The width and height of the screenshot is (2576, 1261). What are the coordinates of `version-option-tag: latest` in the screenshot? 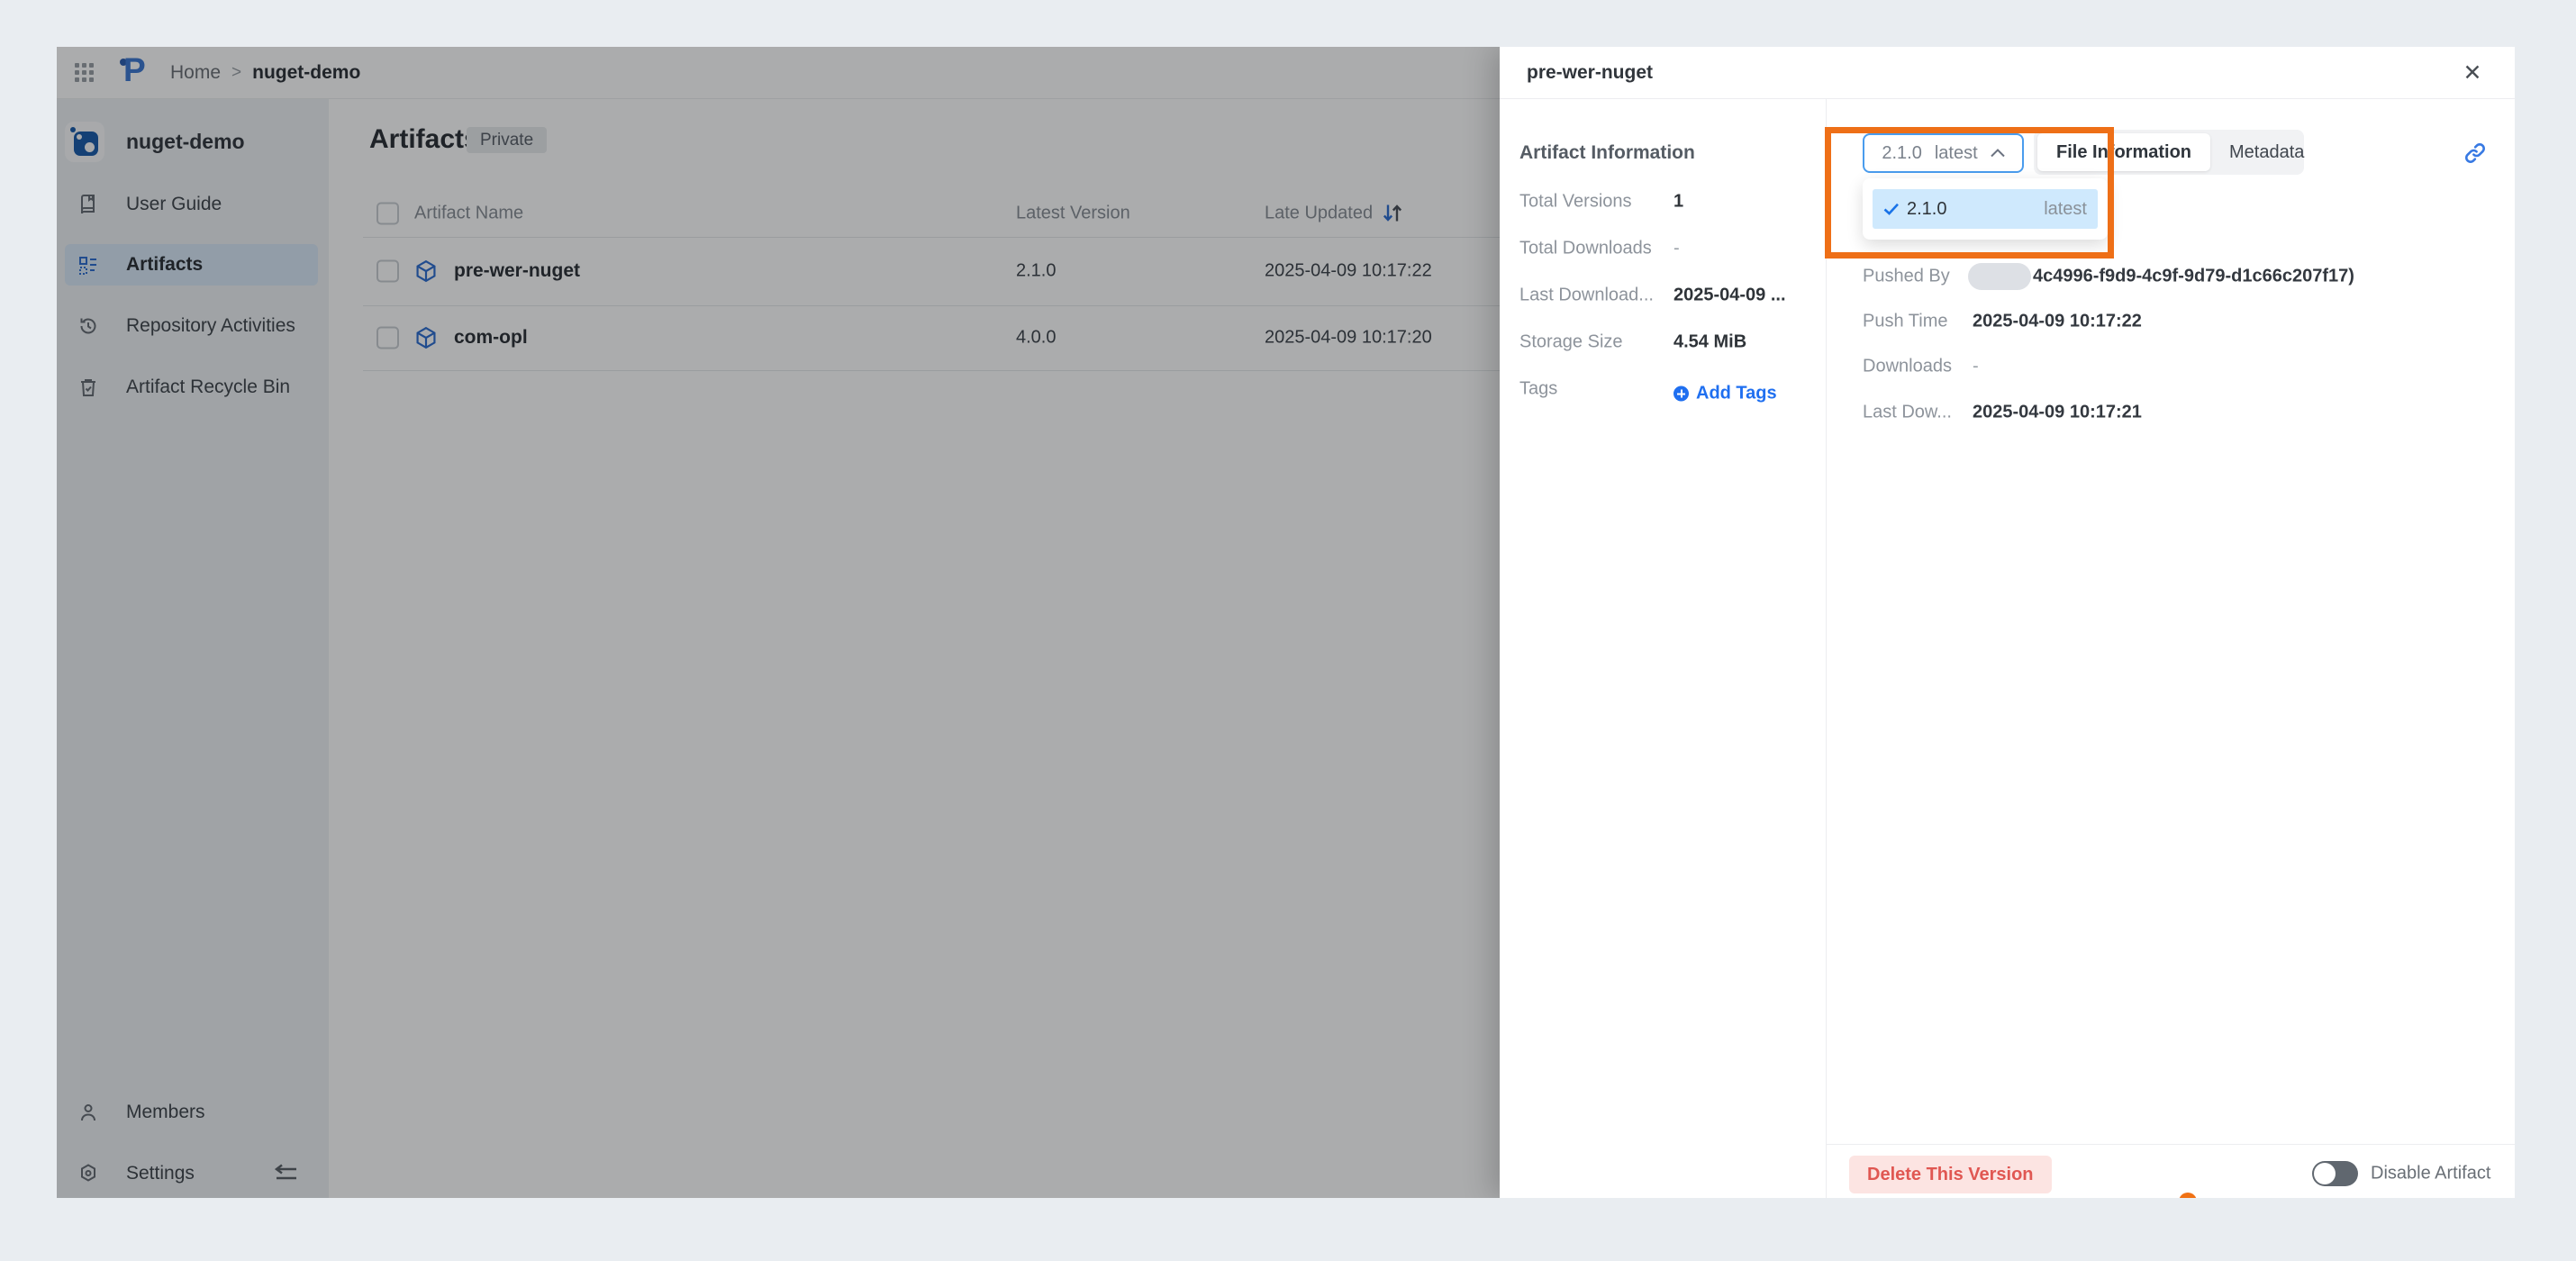 It's located at (2065, 208).